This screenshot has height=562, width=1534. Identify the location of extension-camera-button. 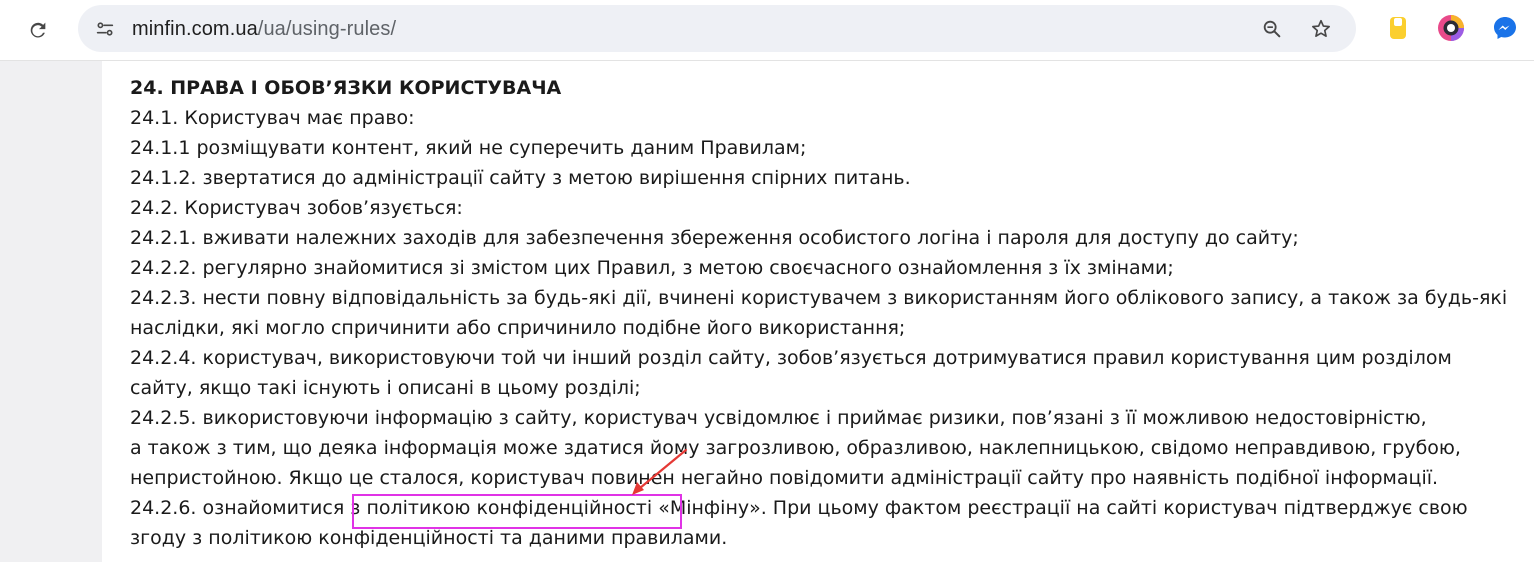
(1451, 28).